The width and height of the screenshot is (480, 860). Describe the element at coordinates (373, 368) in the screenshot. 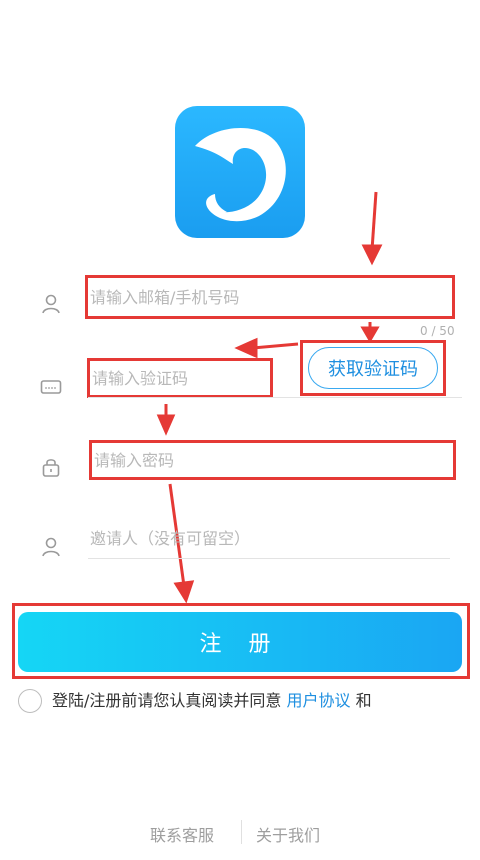

I see `get-code-button: 获取验证码` at that location.